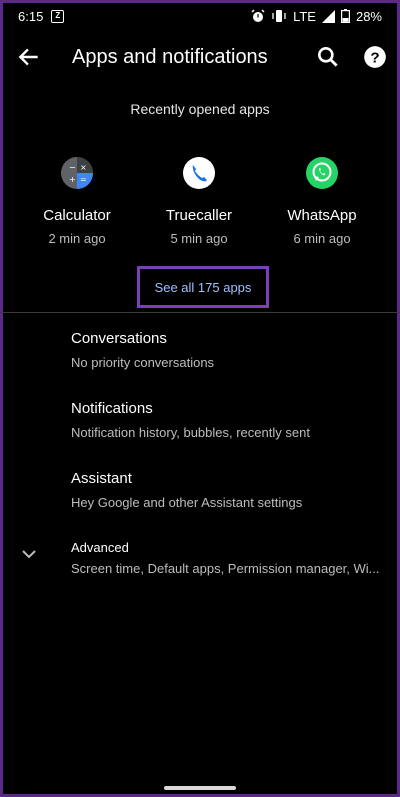 The height and width of the screenshot is (797, 400). Describe the element at coordinates (77, 238) in the screenshot. I see `app-time: 2 min ago` at that location.